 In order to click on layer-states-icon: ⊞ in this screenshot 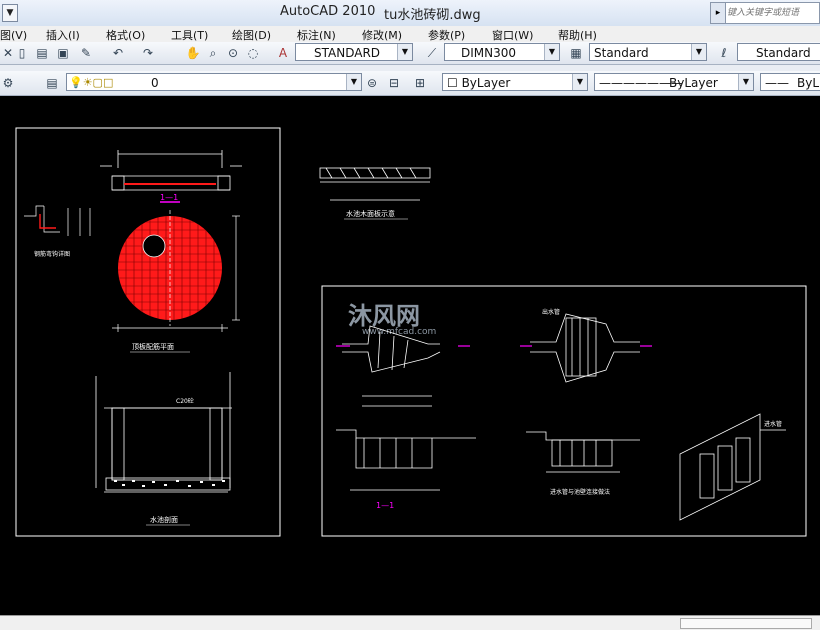, I will do `click(420, 83)`.